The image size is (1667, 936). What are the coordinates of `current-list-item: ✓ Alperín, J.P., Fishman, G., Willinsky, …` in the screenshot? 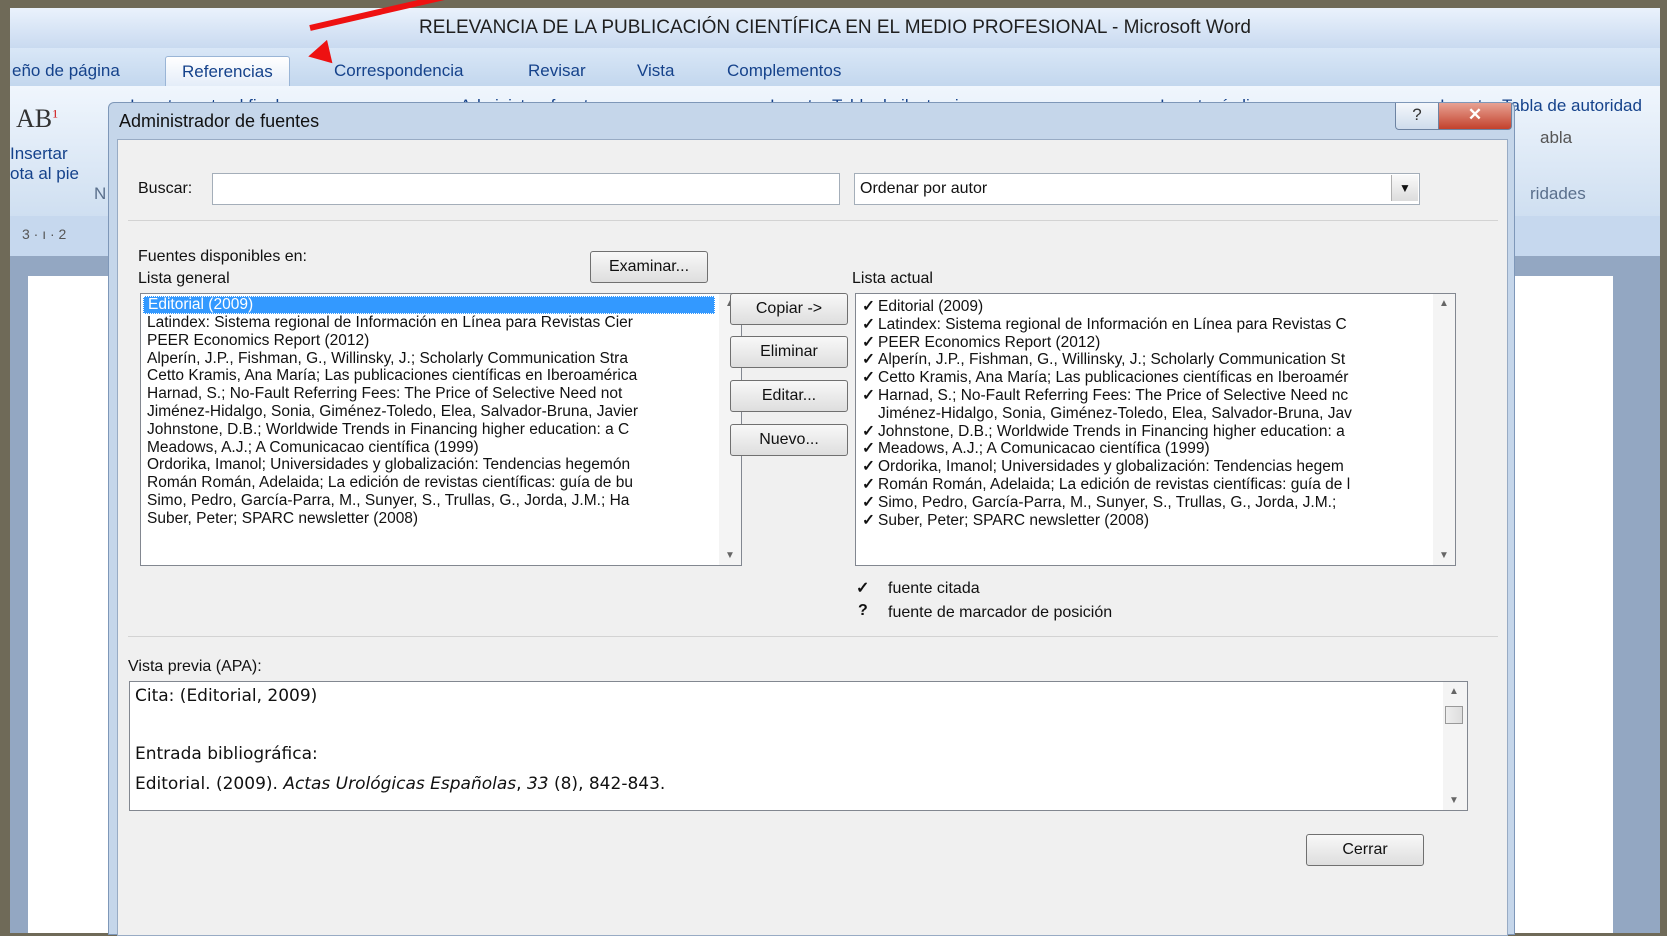 It's located at (1155, 360).